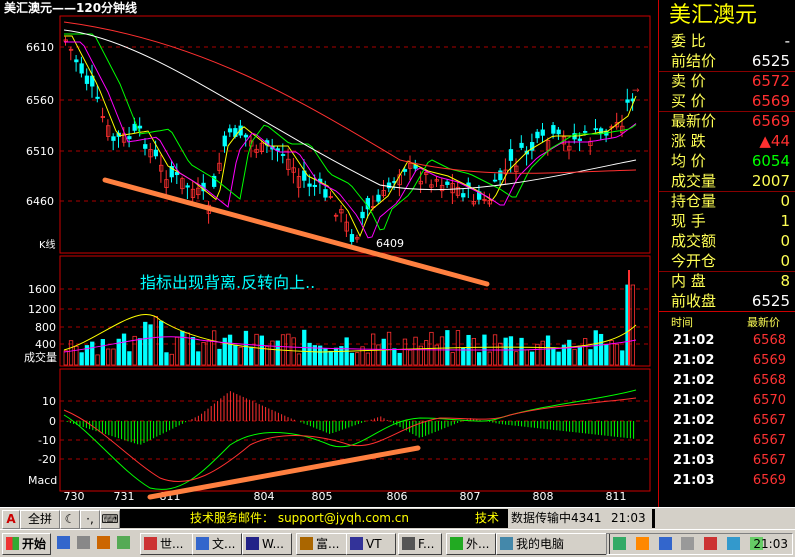 This screenshot has width=795, height=557. I want to click on tray-network-icon, so click(619, 543).